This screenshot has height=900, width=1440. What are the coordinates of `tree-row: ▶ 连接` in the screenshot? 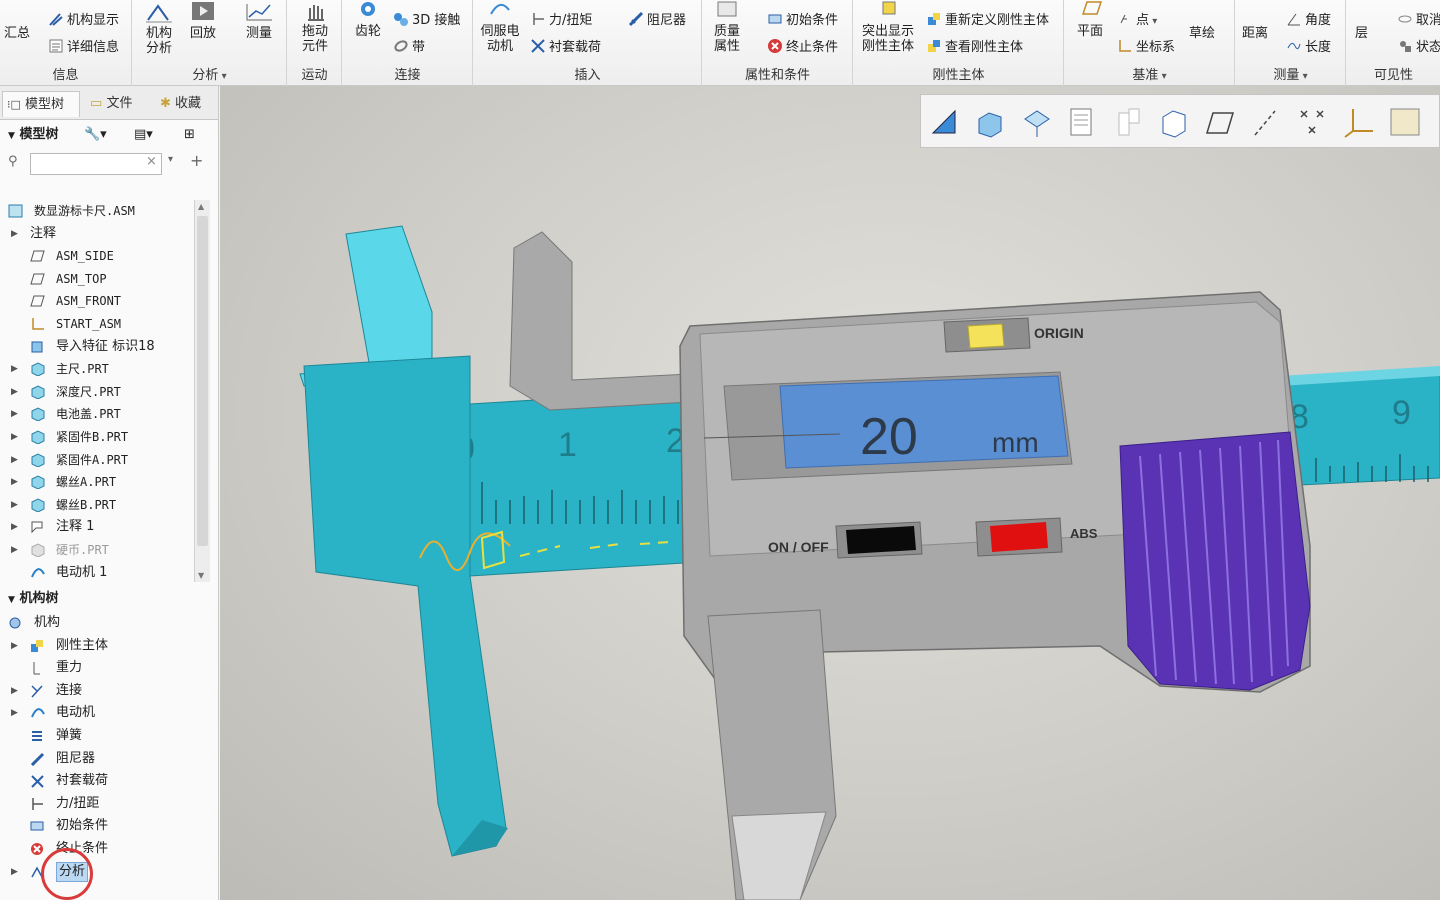 It's located at (100, 691).